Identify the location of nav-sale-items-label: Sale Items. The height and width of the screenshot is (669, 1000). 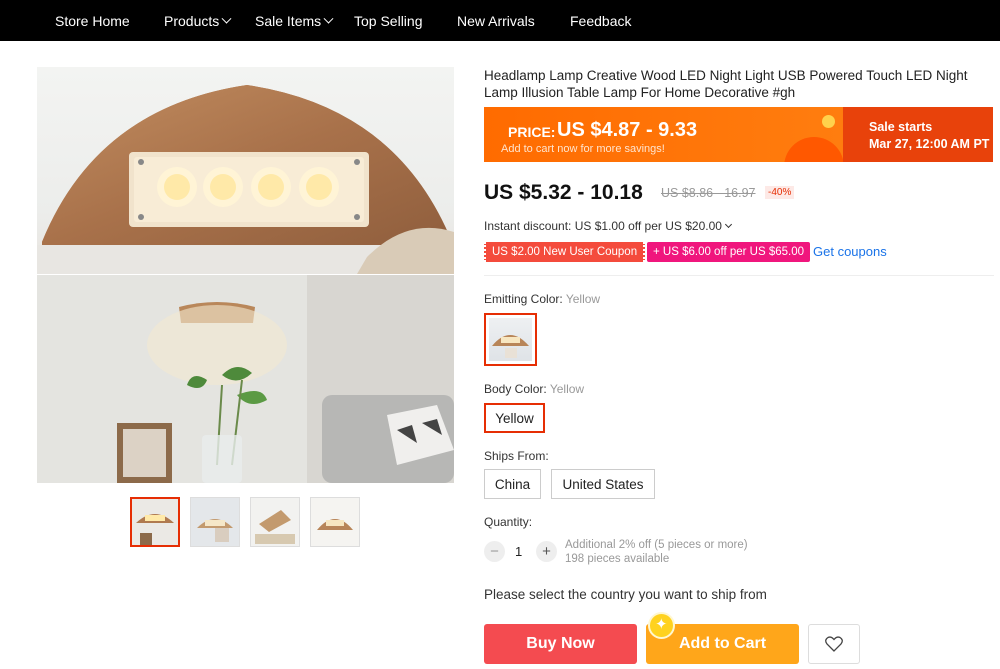
(288, 21).